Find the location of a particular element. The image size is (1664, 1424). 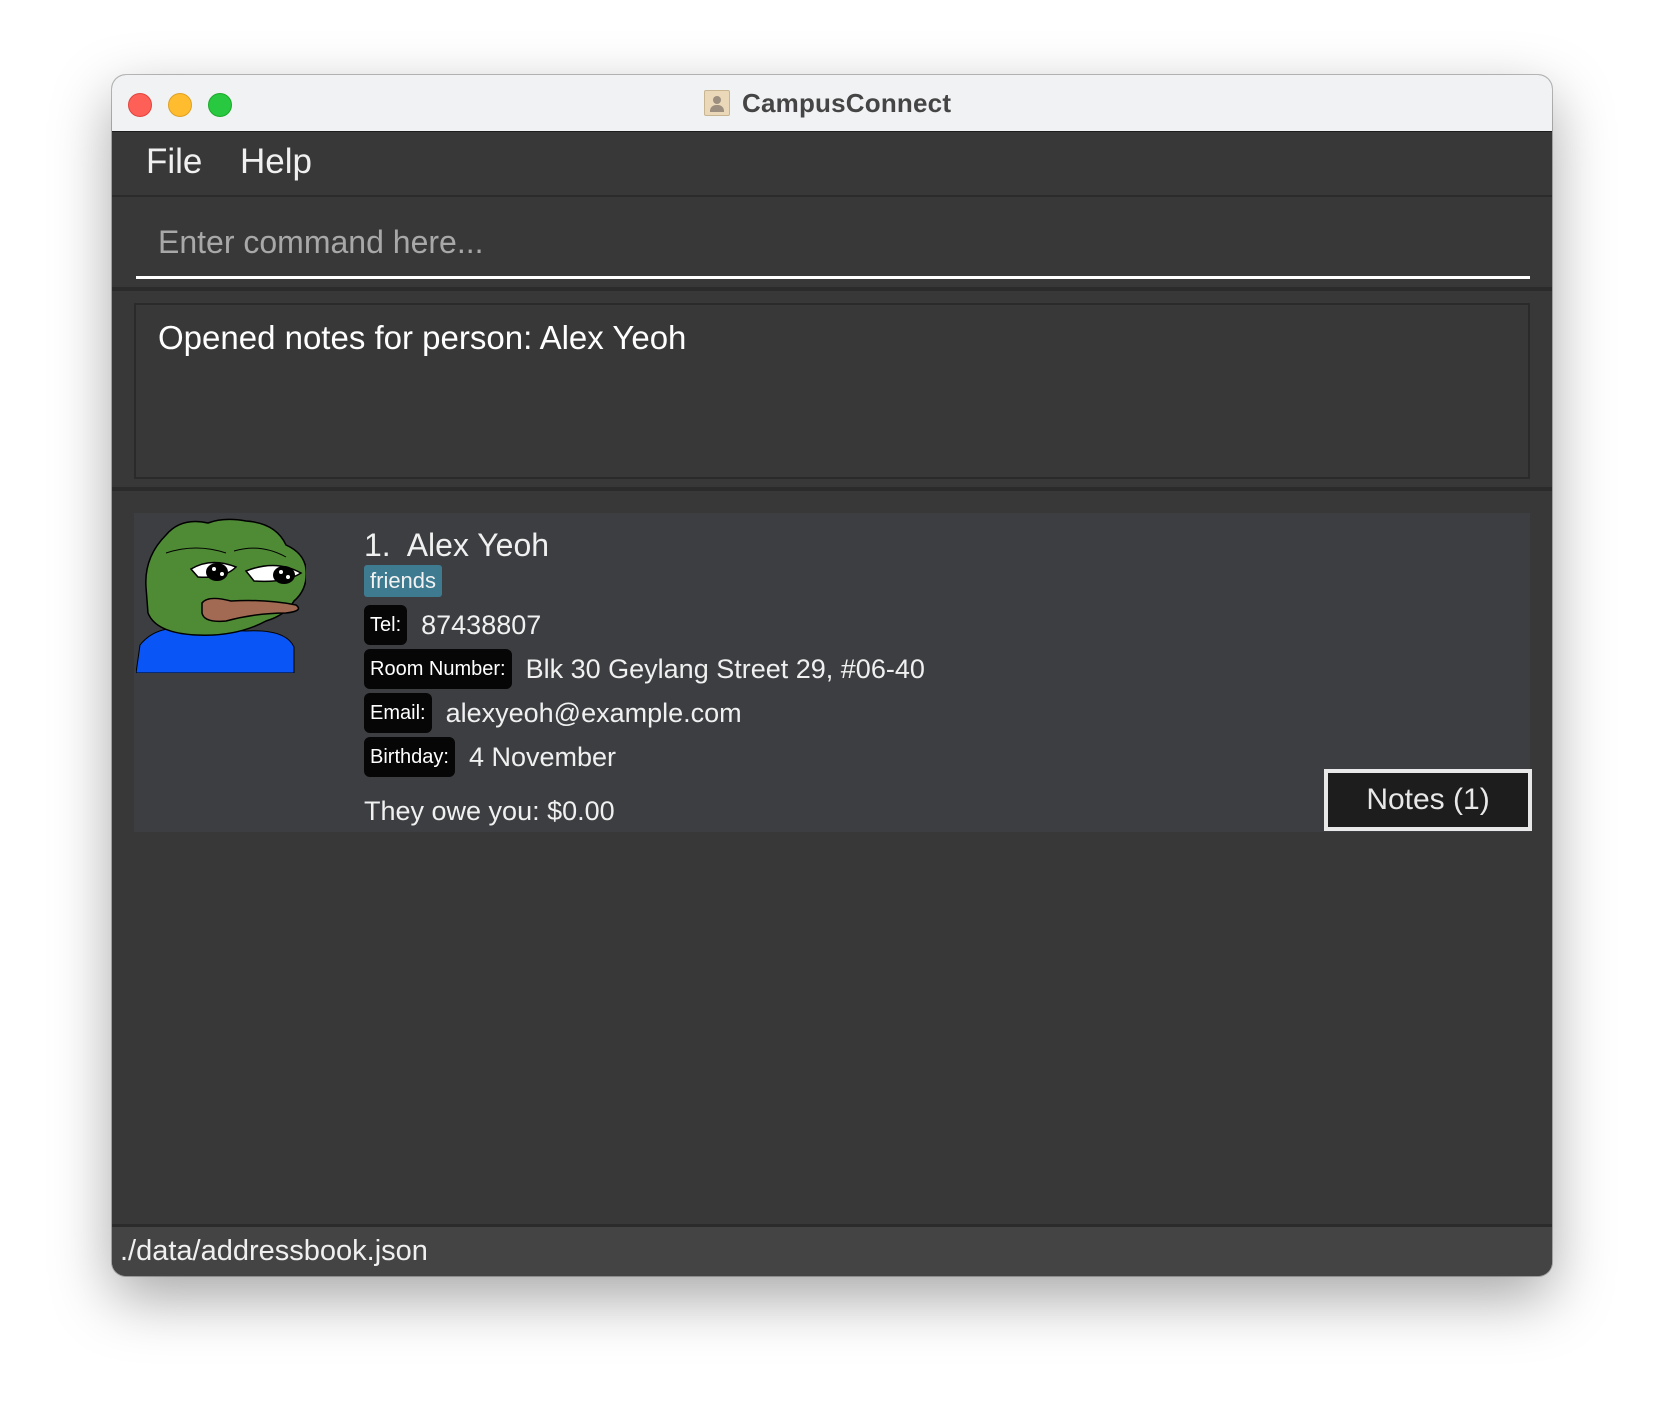

field-label-room-number: Room Number: is located at coordinates (438, 669).